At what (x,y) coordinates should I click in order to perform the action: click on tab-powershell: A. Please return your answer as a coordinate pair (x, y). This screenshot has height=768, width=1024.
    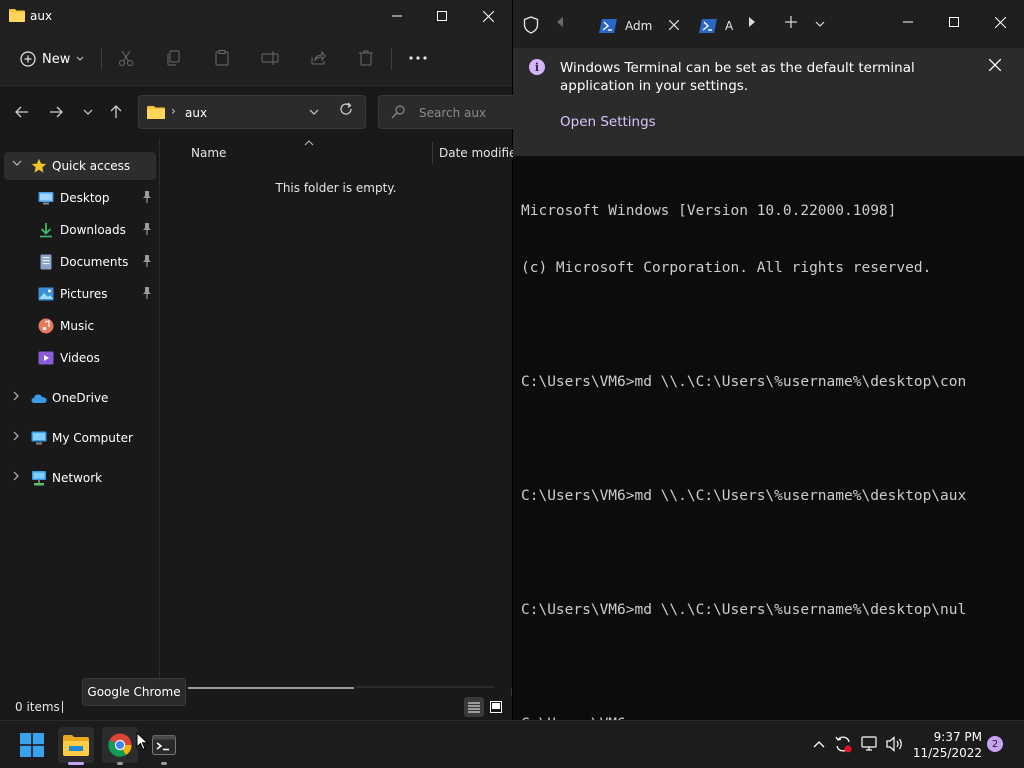
    Looking at the image, I should click on (718, 26).